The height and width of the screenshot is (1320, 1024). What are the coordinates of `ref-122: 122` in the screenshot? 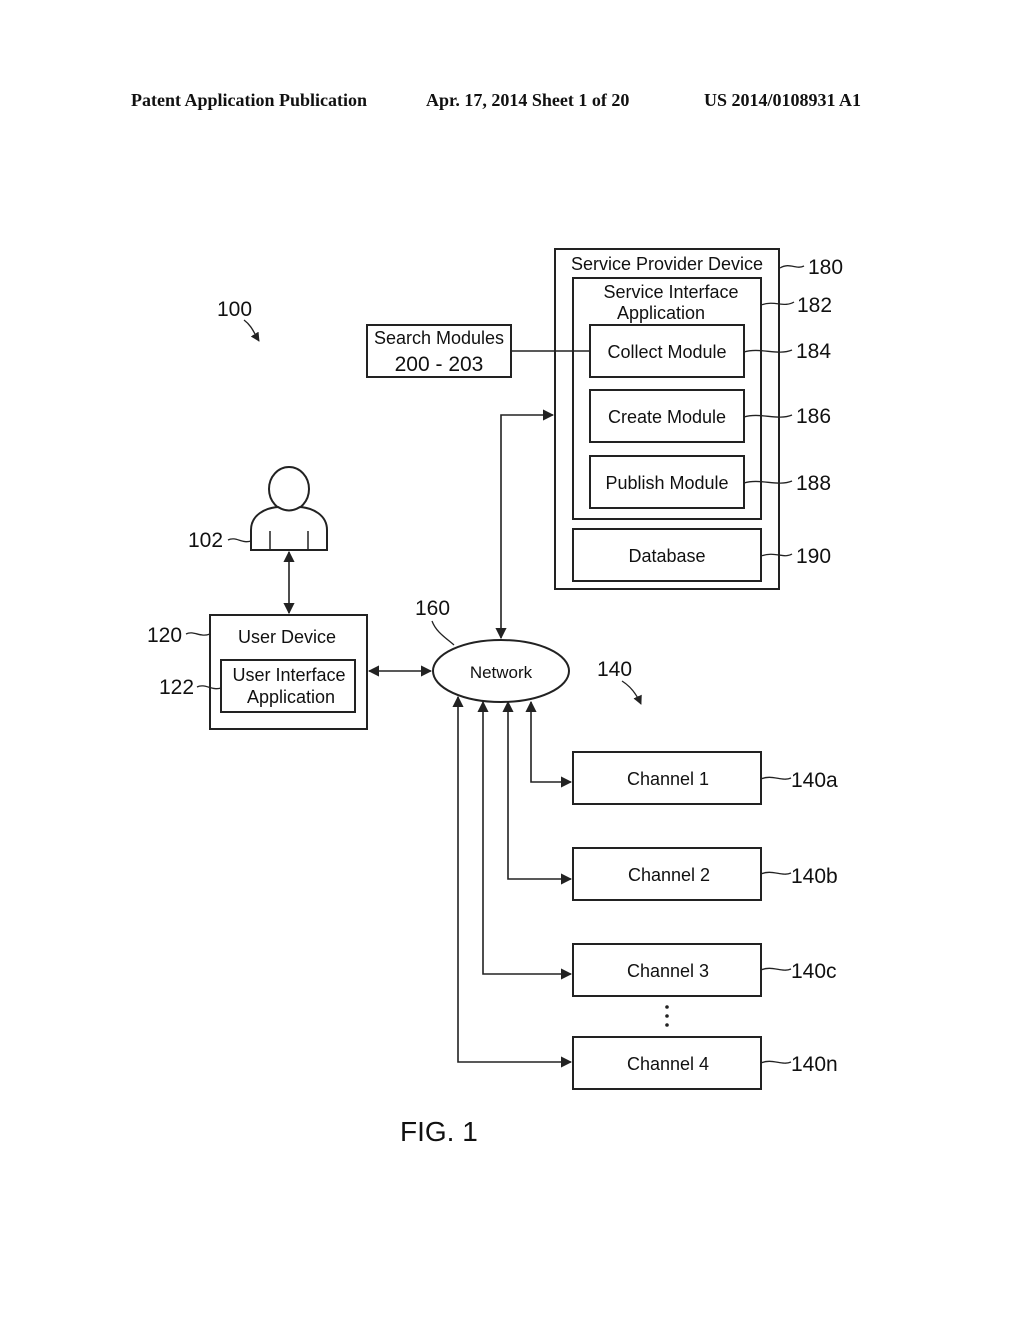 It's located at (176, 687).